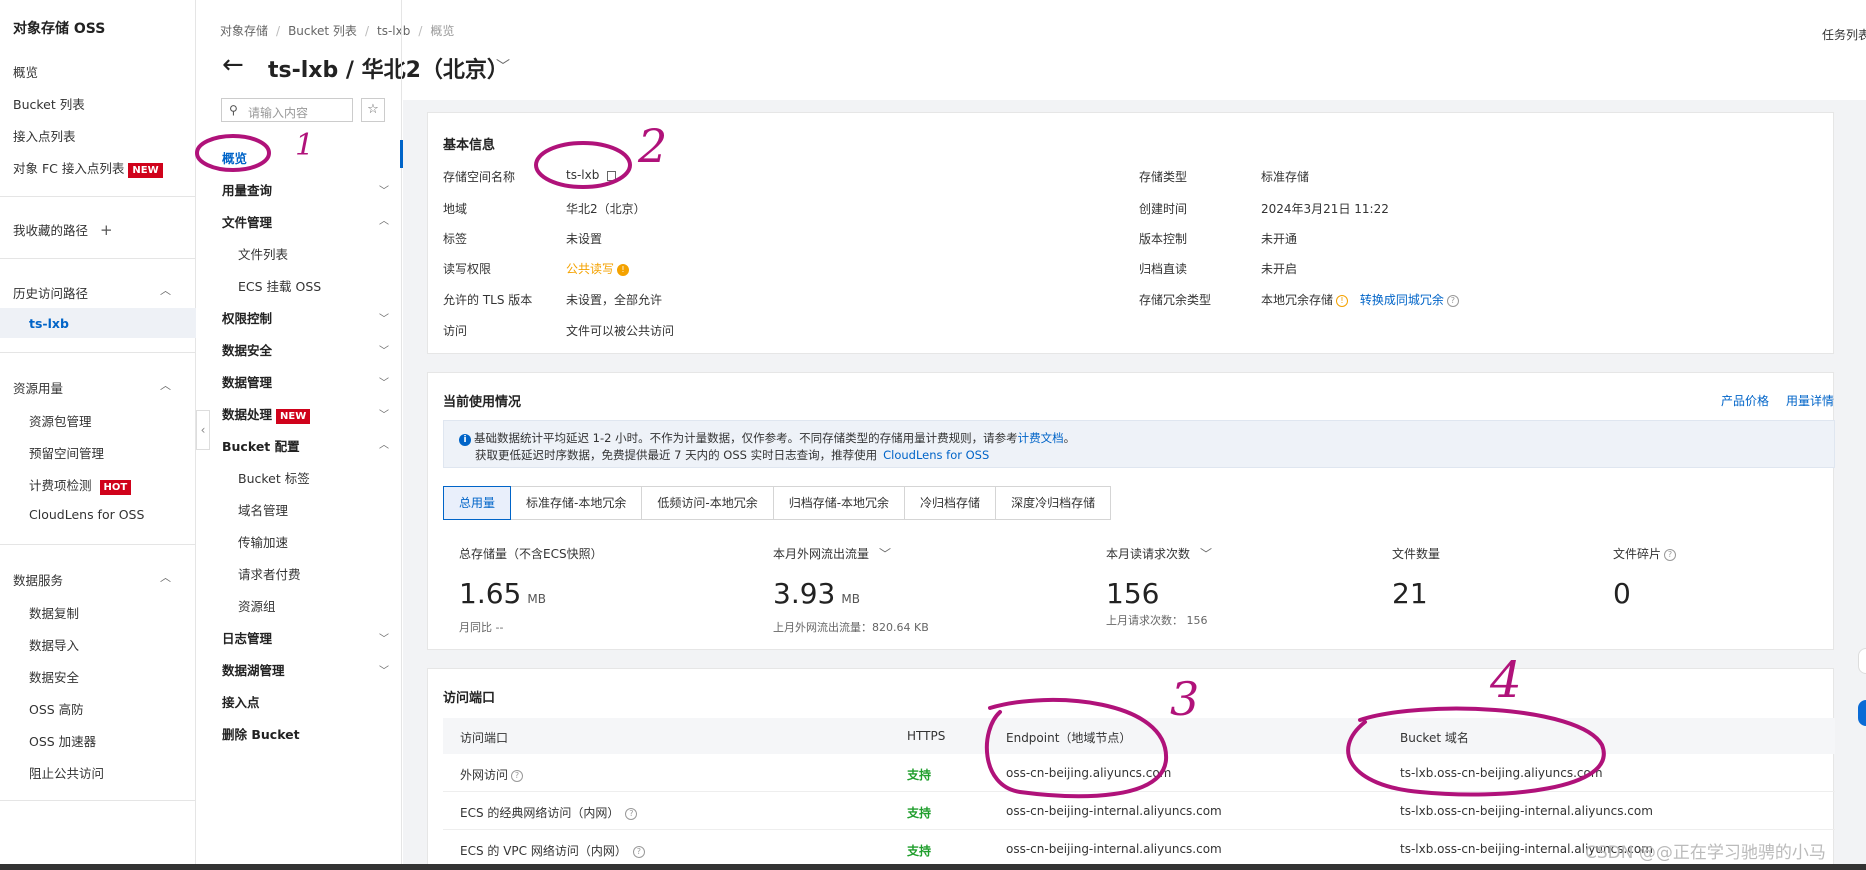 The width and height of the screenshot is (1866, 870). I want to click on subnav-item-data-processing: 数据处理 NEW, so click(266, 414).